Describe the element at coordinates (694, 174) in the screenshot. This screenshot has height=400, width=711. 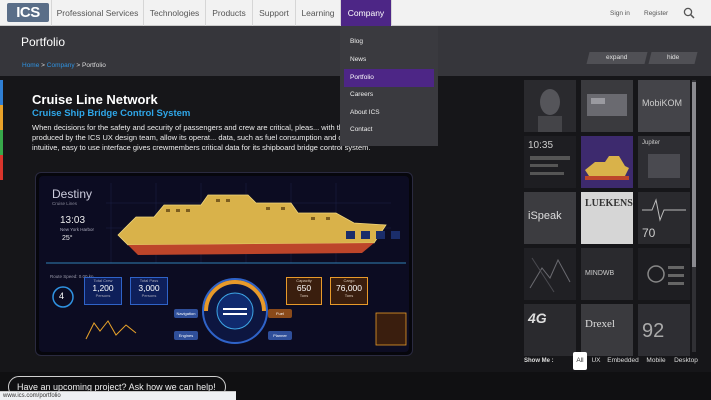
I see `grid-scrollbar-thumb` at that location.